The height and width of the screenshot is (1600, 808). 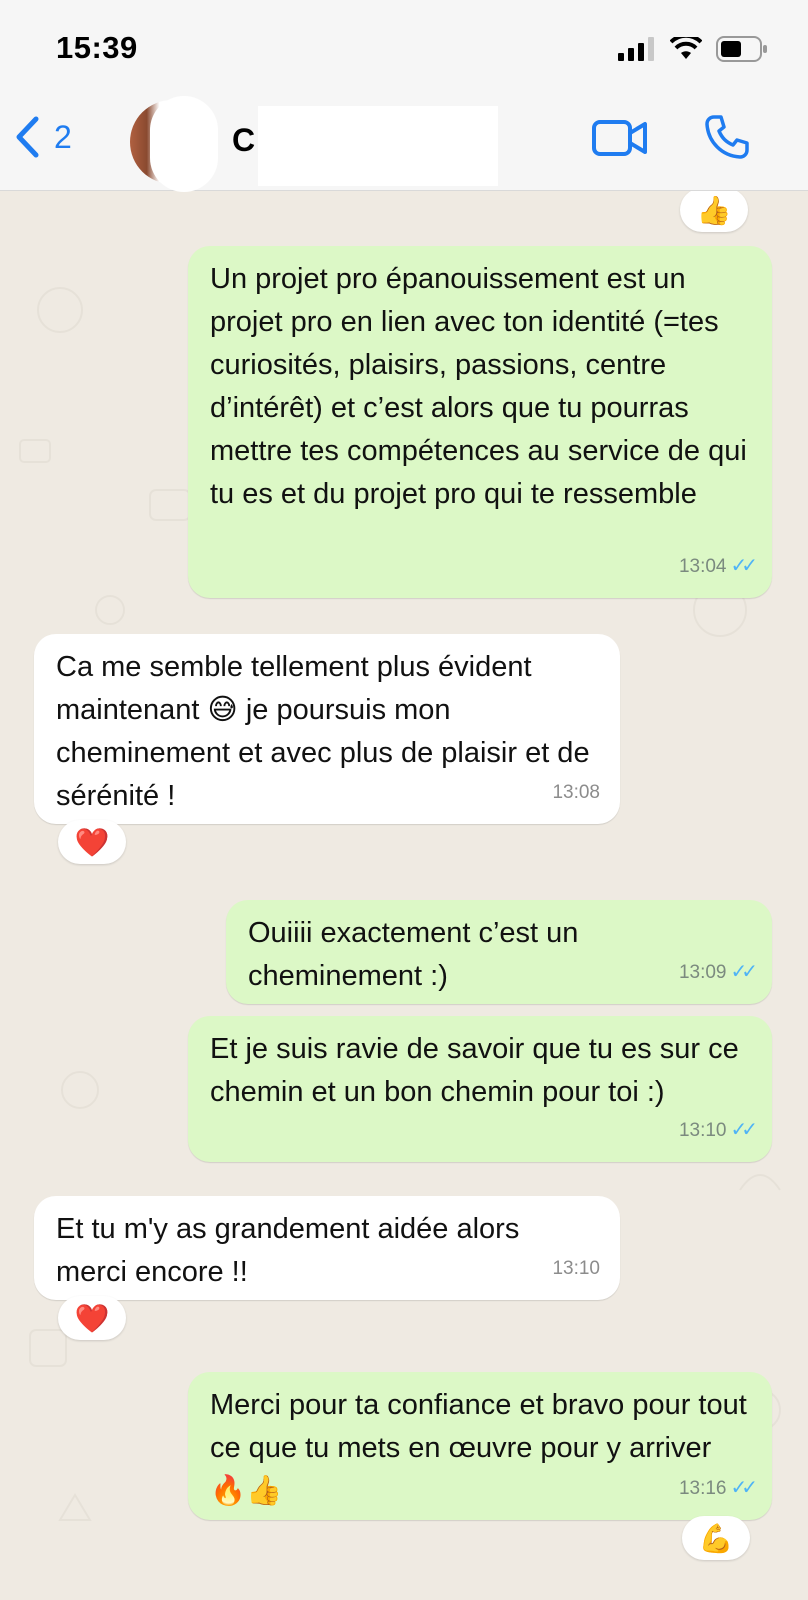 I want to click on message-meta: 13:10 ✓✓, so click(x=718, y=1130).